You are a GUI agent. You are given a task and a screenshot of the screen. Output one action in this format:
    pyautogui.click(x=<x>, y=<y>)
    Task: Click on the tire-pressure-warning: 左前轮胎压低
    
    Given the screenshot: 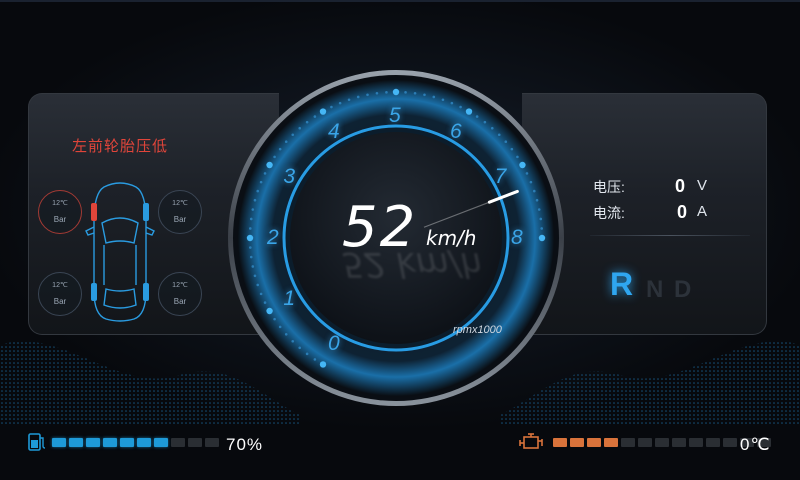 What is the action you would take?
    pyautogui.click(x=120, y=146)
    